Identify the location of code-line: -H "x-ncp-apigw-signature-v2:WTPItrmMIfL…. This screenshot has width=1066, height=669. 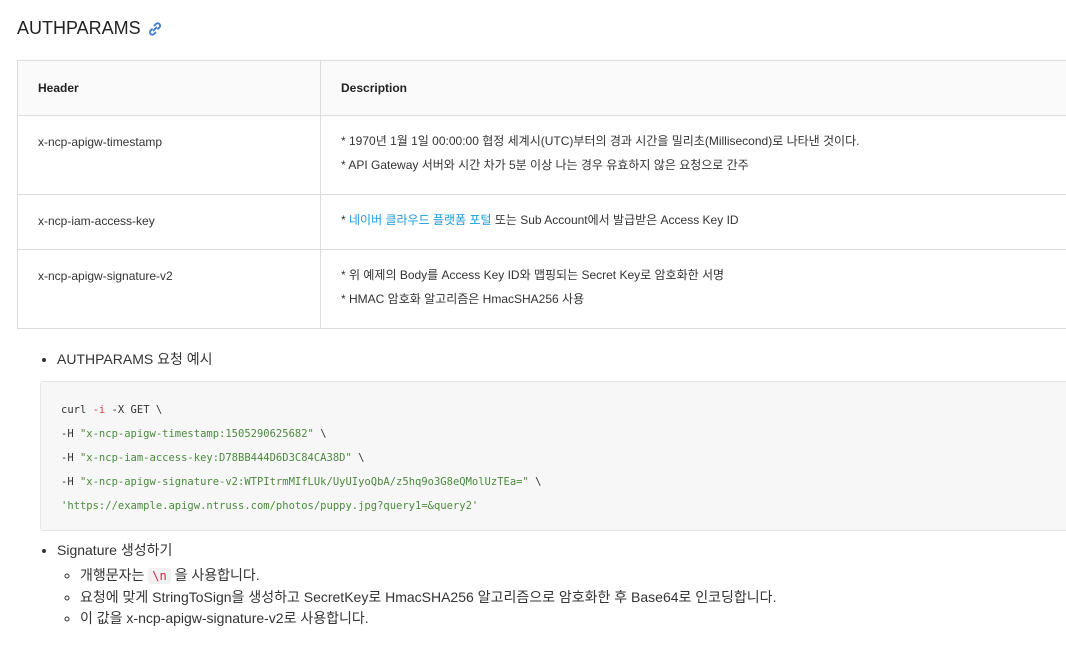
(563, 482).